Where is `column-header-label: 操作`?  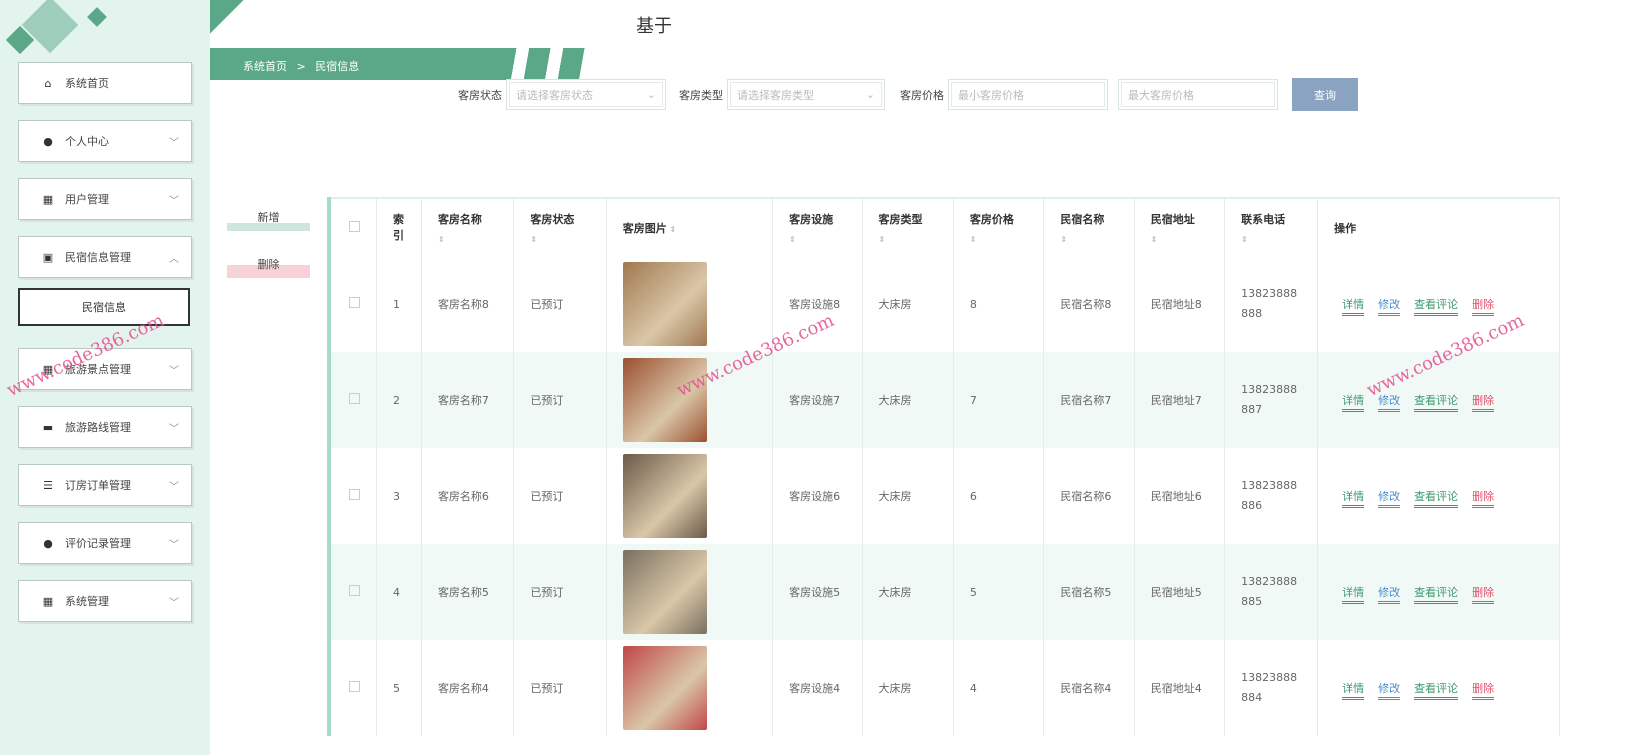 column-header-label: 操作 is located at coordinates (1345, 228).